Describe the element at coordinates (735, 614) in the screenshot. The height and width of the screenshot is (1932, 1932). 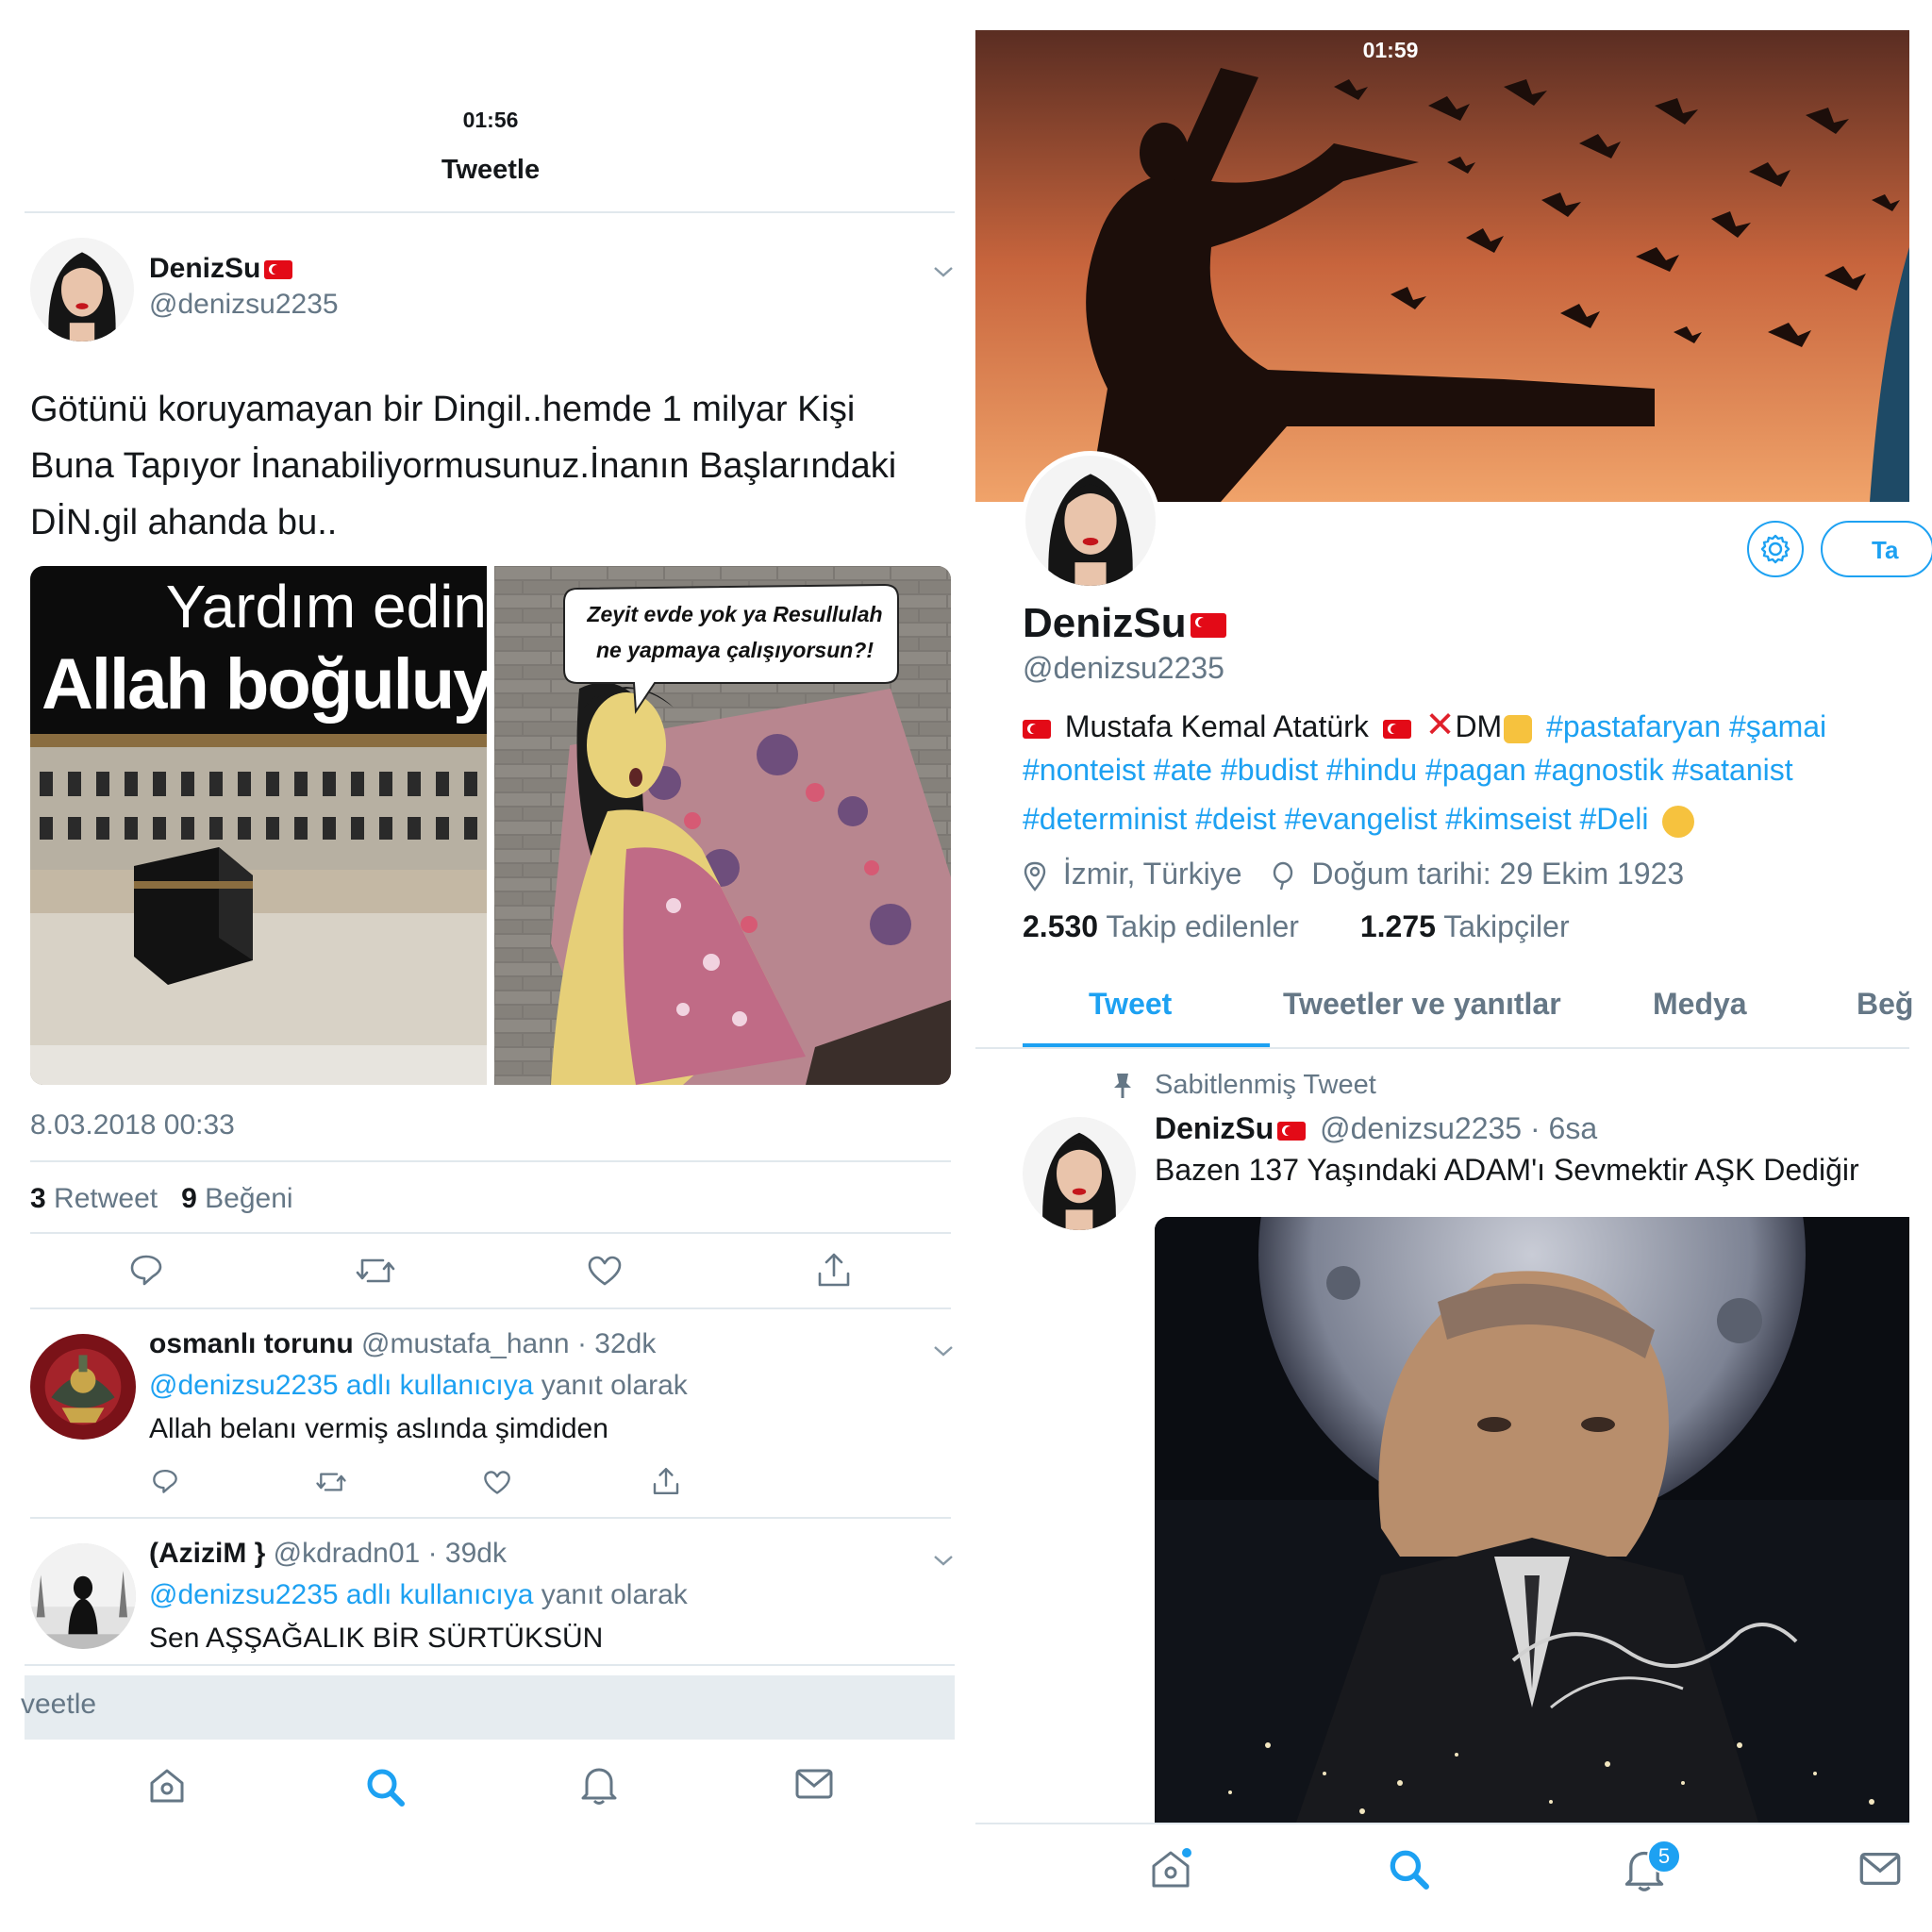
I see `speech-bubble-line1: Zeyit evde yok ya Resullulah` at that location.